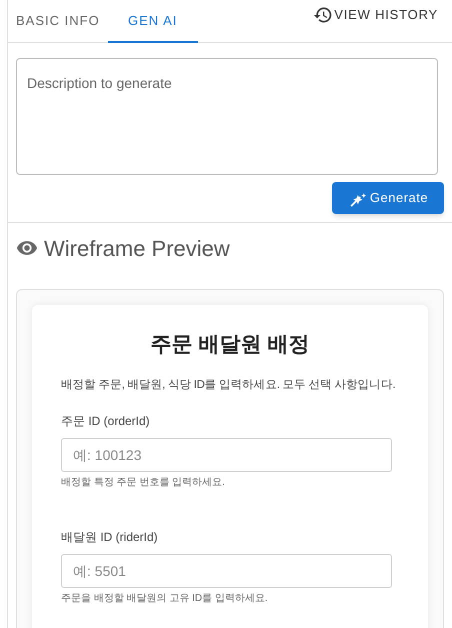 This screenshot has width=452, height=628. I want to click on history-icon, so click(323, 15).